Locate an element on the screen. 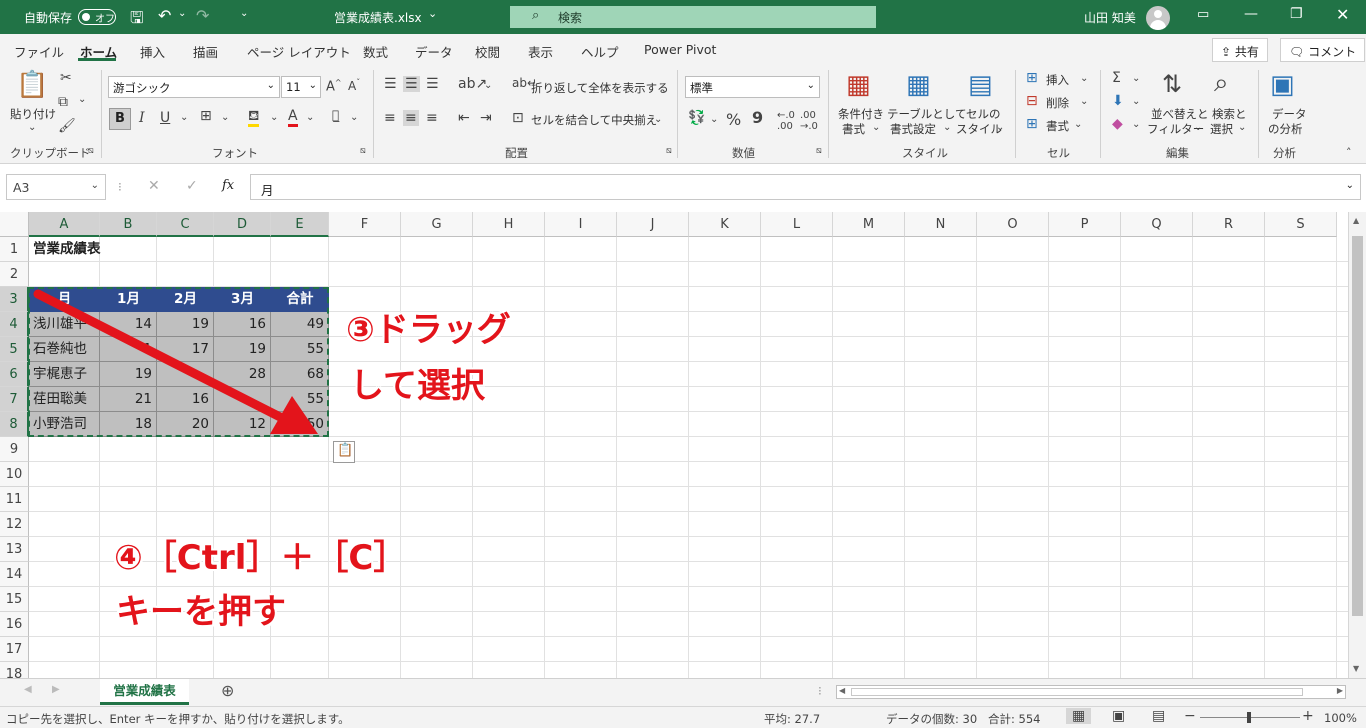 The image size is (1366, 728). column-header-p: P is located at coordinates (1085, 224).